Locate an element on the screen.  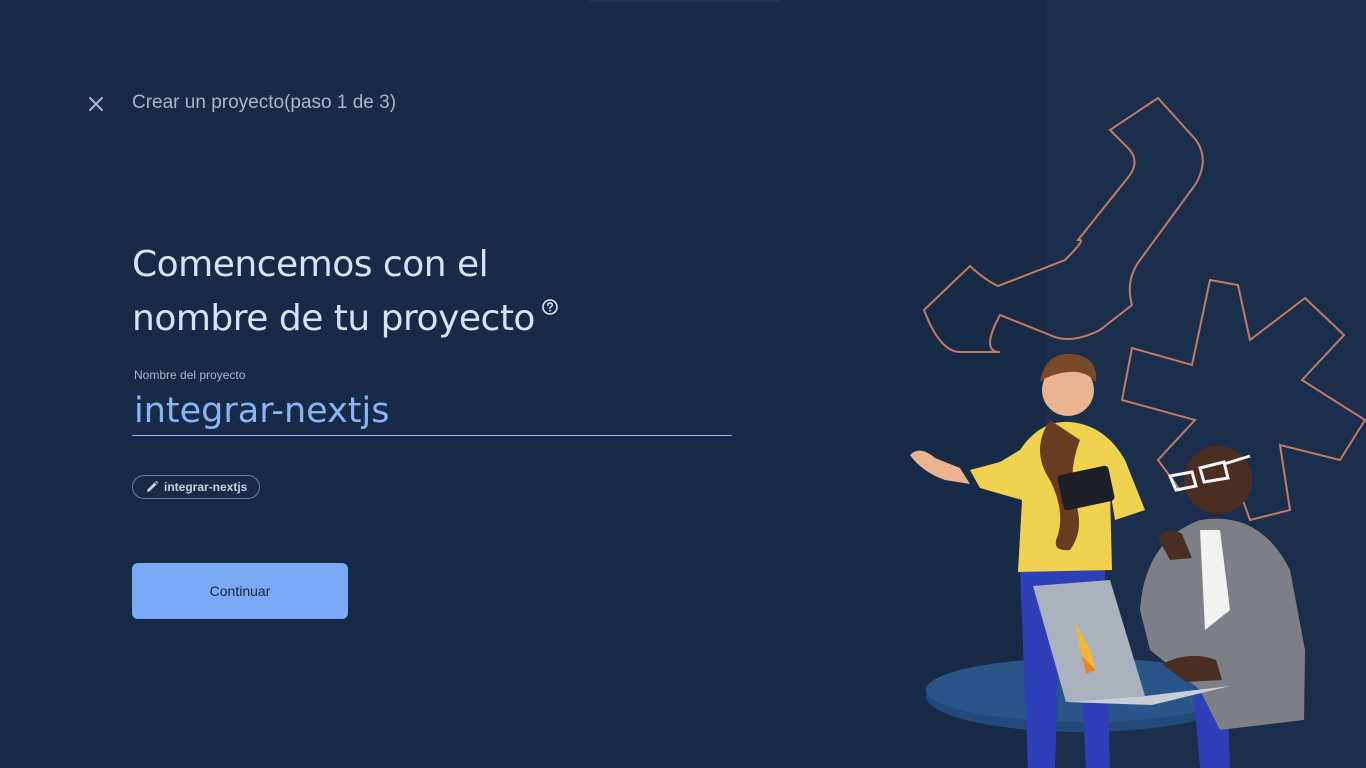
close-icon is located at coordinates (96, 104).